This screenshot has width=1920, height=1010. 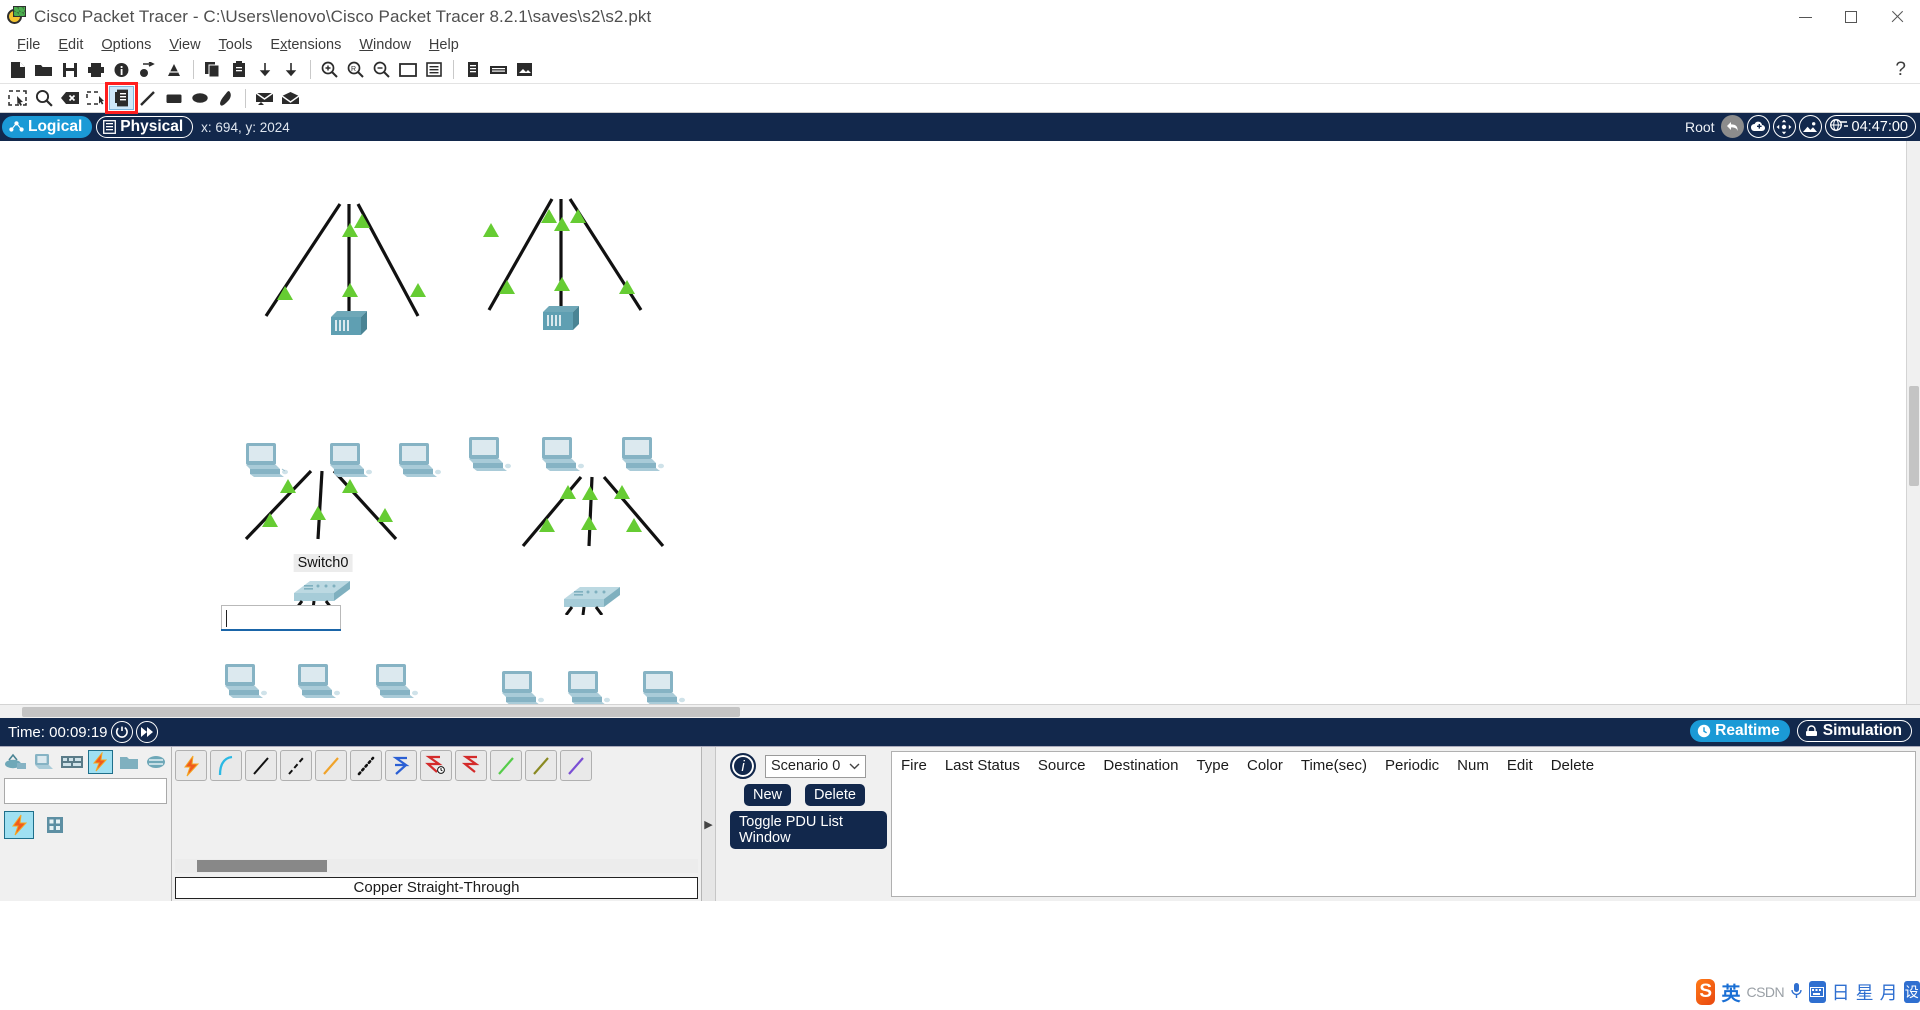 I want to click on move-object-icon, so click(x=1784, y=126).